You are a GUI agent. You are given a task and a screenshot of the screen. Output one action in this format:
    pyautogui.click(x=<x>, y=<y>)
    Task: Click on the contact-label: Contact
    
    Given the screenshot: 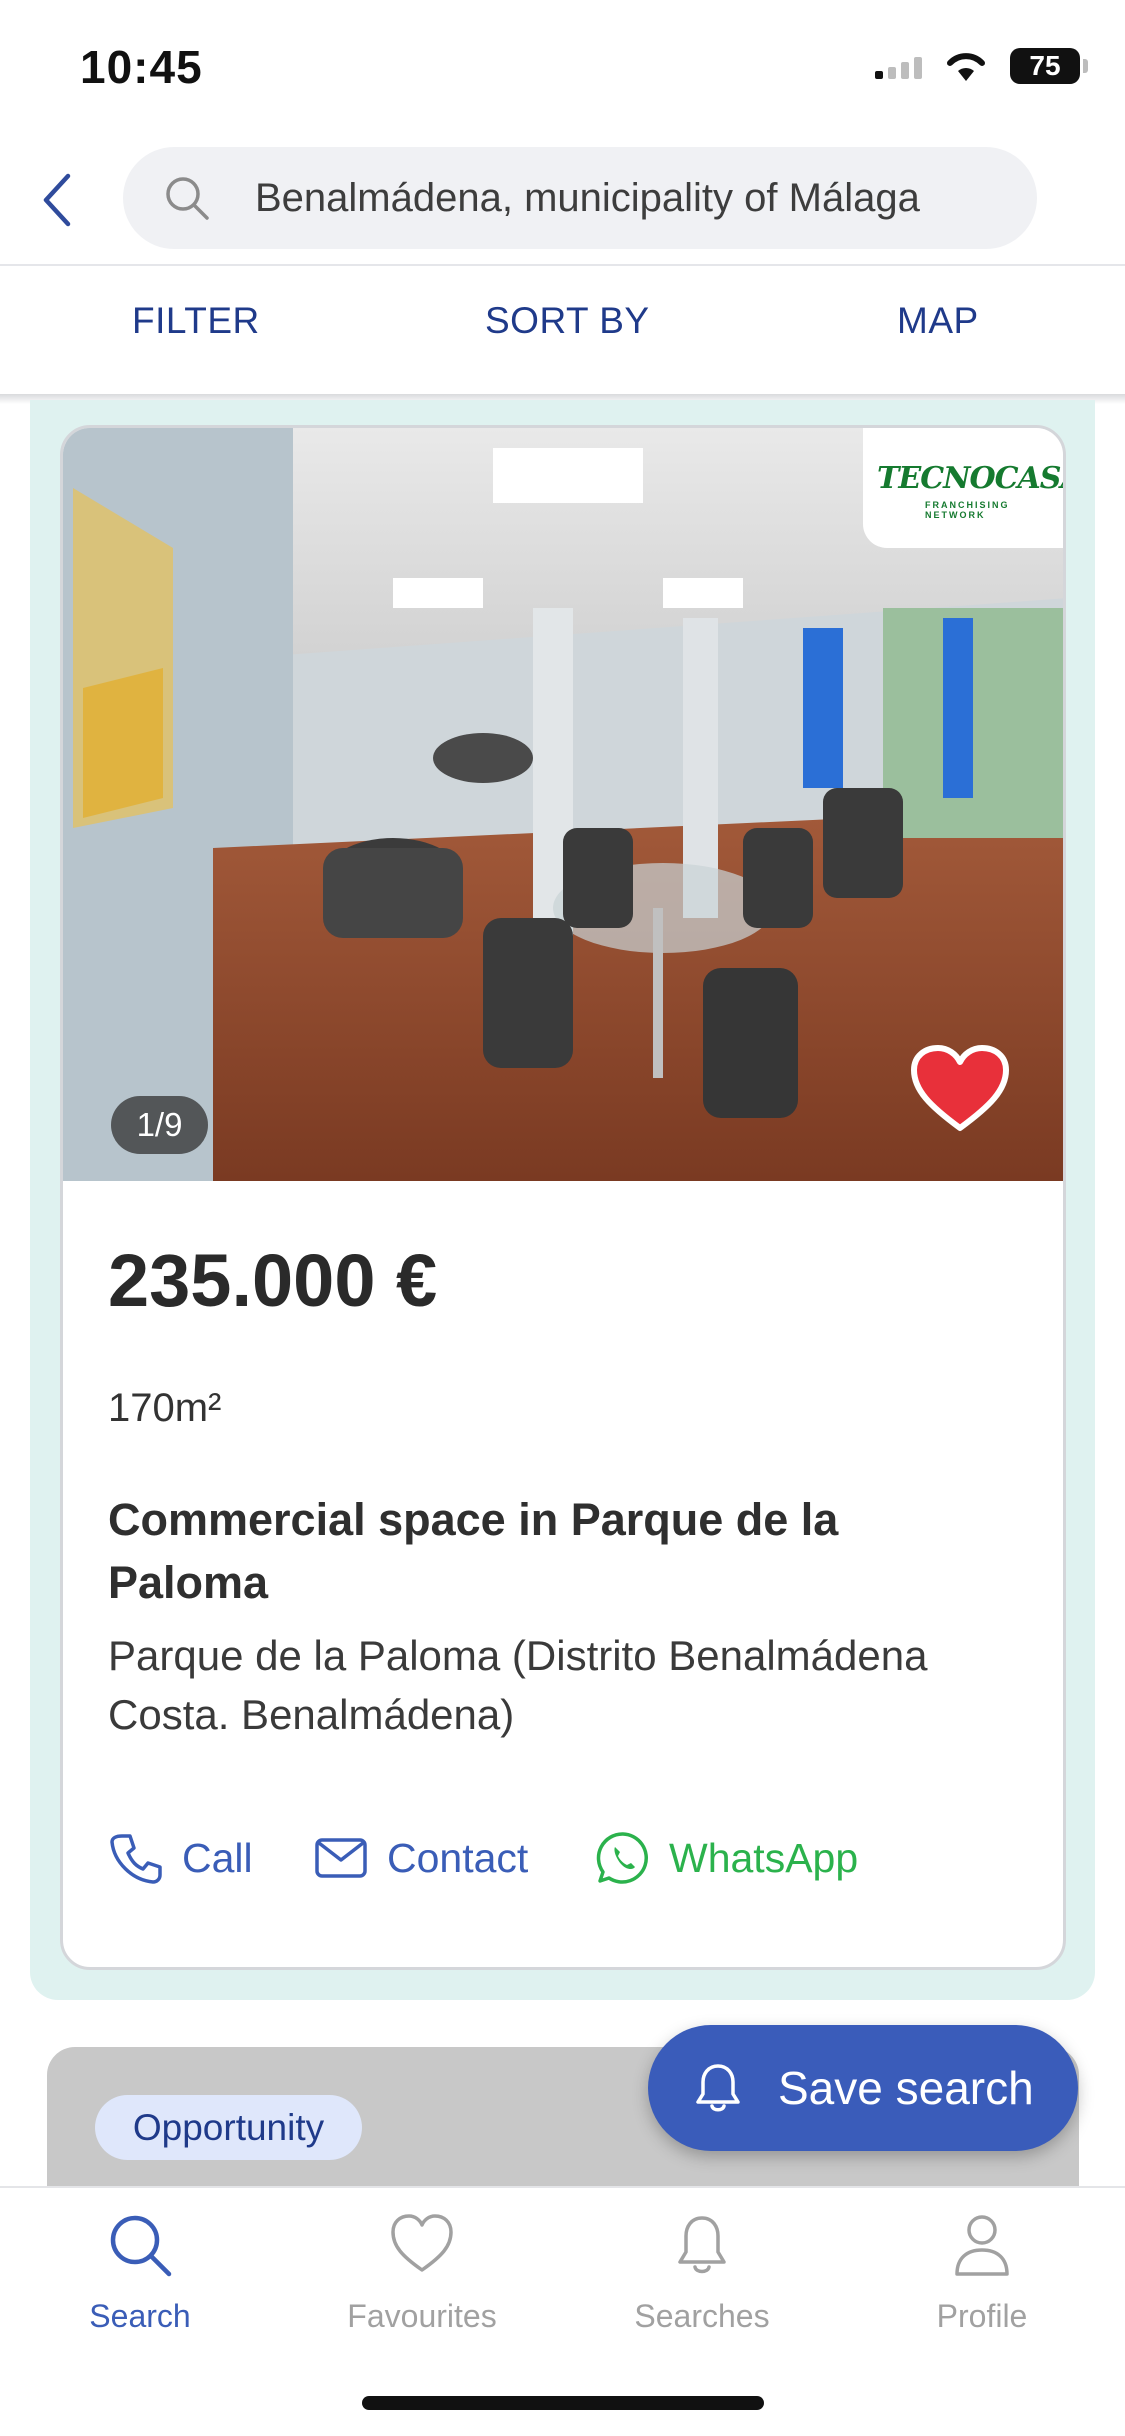 What is the action you would take?
    pyautogui.click(x=458, y=1857)
    